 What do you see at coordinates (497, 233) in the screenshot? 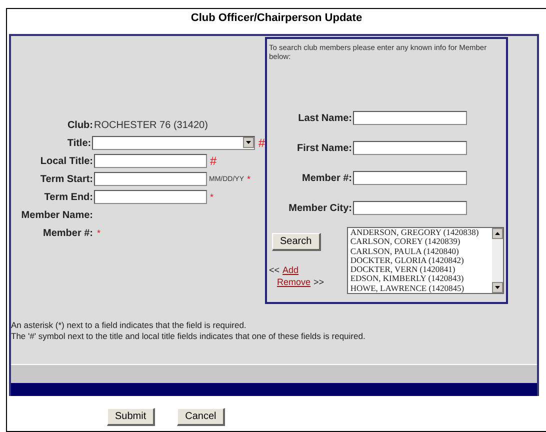
I see `scroll-up-icon` at bounding box center [497, 233].